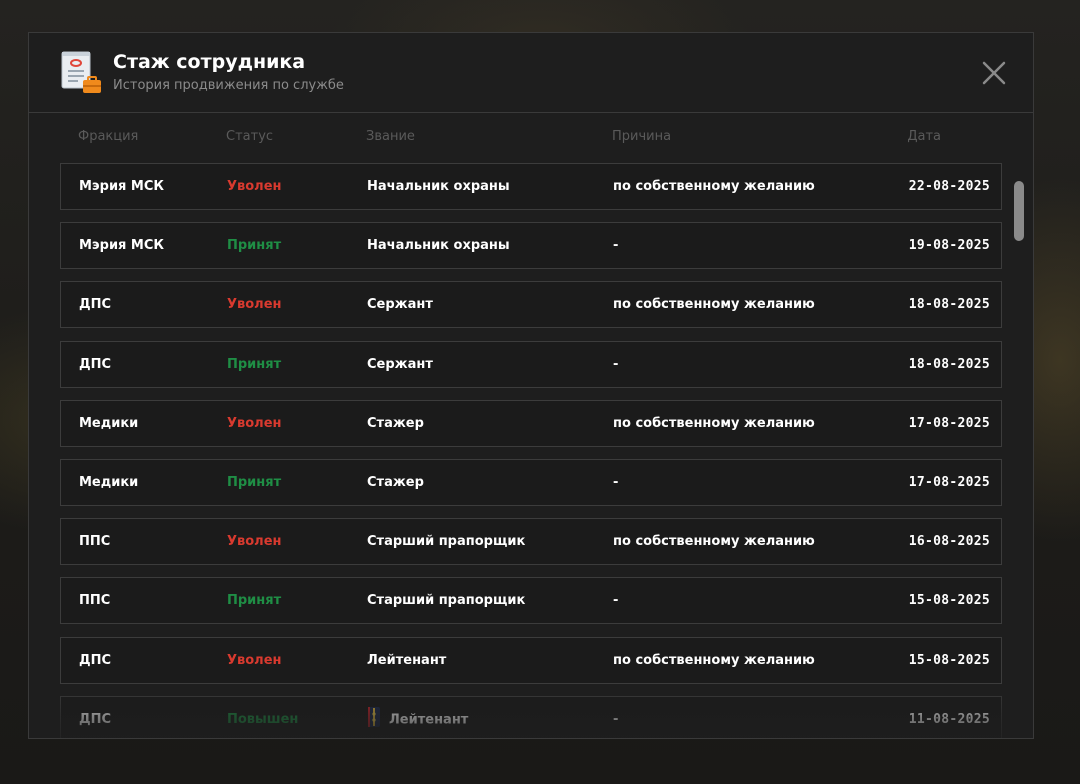 This screenshot has width=1080, height=784. Describe the element at coordinates (531, 717) in the screenshot. I see `table-row: ДПС Повышен Лейтенант - 11-08-2025` at that location.